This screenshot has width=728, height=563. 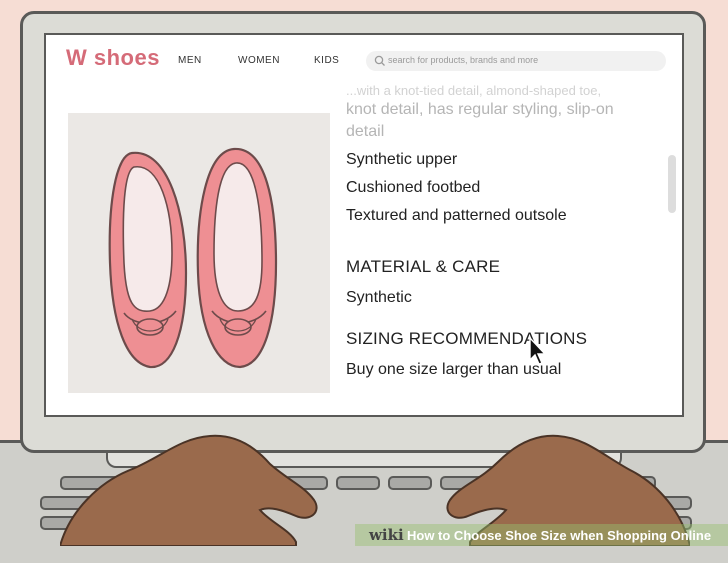 What do you see at coordinates (413, 187) in the screenshot?
I see `feature-item: Cushioned footbed` at bounding box center [413, 187].